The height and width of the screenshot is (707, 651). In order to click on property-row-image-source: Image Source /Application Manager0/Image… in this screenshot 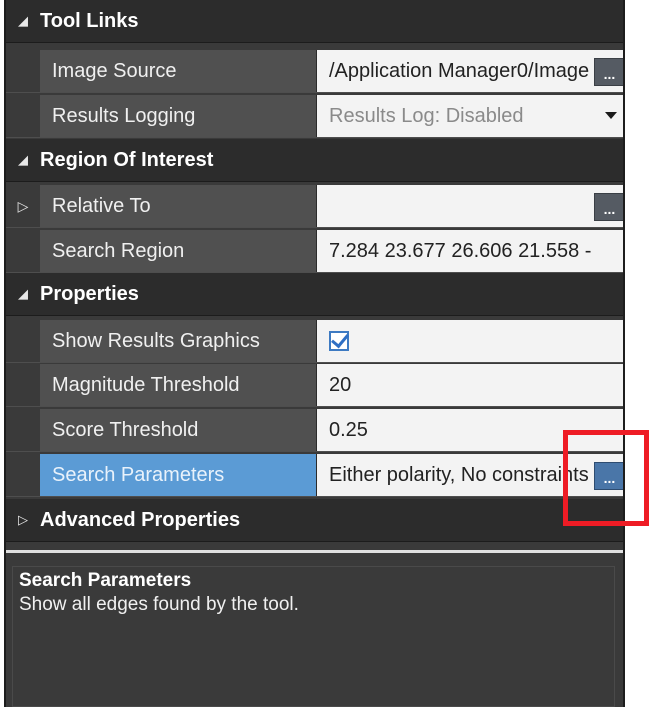, I will do `click(314, 71)`.